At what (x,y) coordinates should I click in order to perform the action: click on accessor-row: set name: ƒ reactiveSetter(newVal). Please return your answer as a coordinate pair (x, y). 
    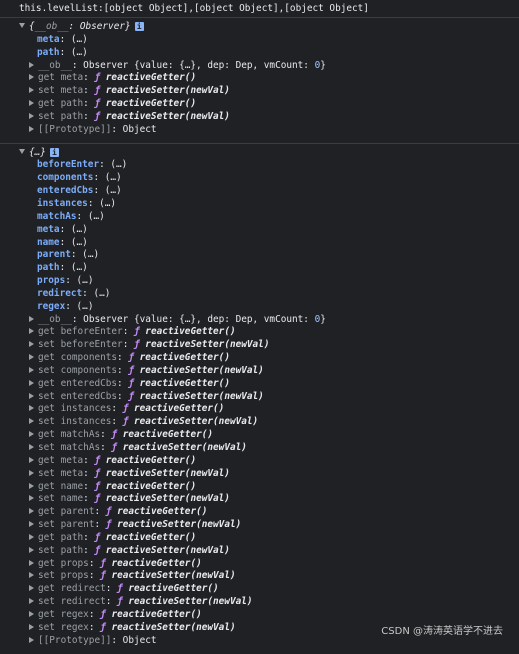
    Looking at the image, I should click on (259, 499).